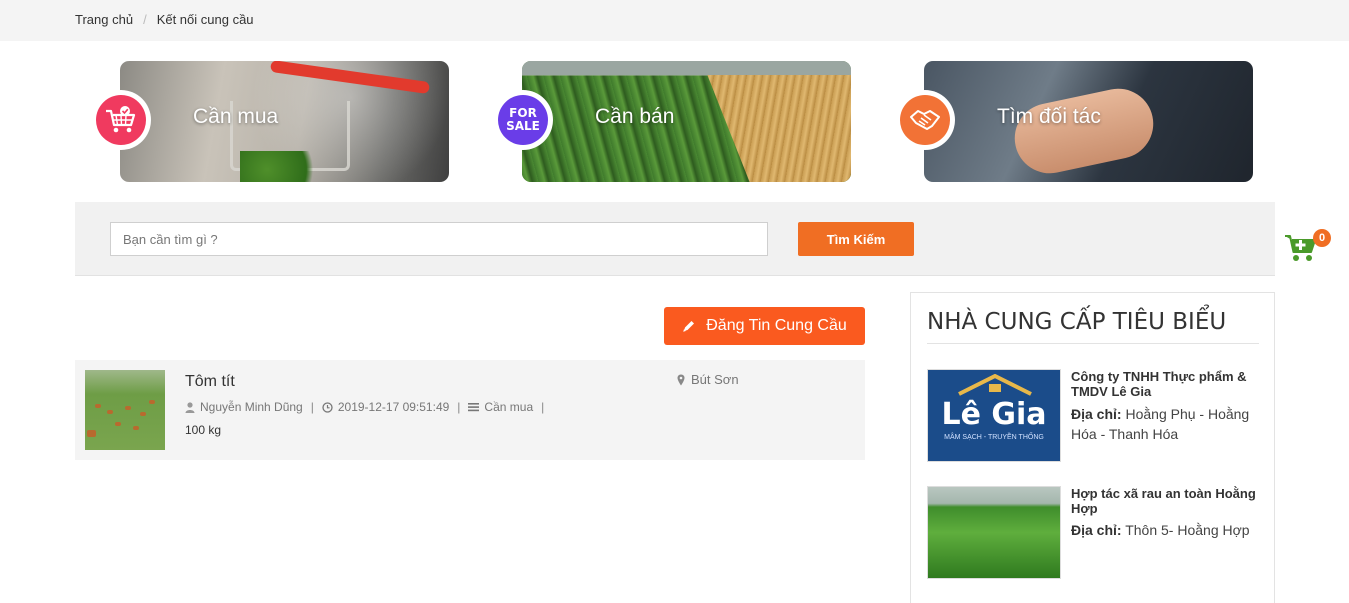 This screenshot has width=1349, height=603. Describe the element at coordinates (686, 68) in the screenshot. I see `sky-art` at that location.